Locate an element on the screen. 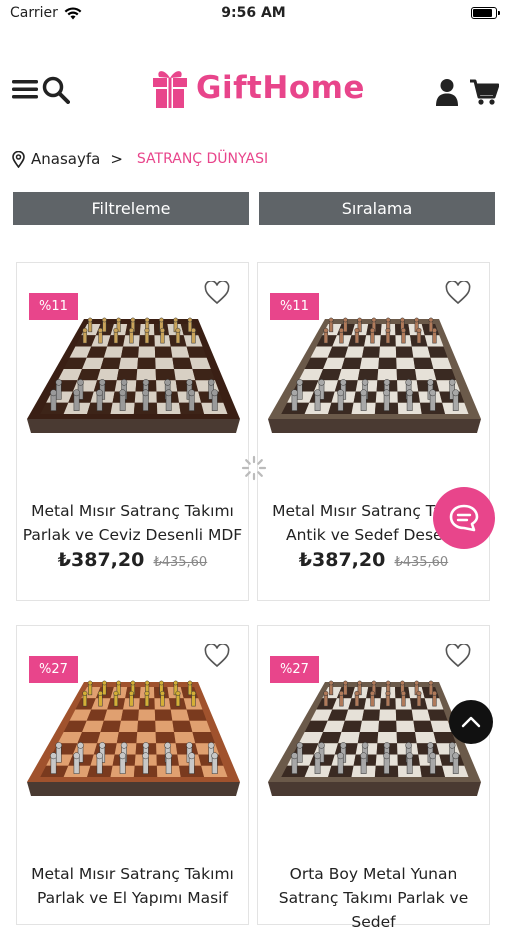  logo-text: GiftHome is located at coordinates (280, 88).